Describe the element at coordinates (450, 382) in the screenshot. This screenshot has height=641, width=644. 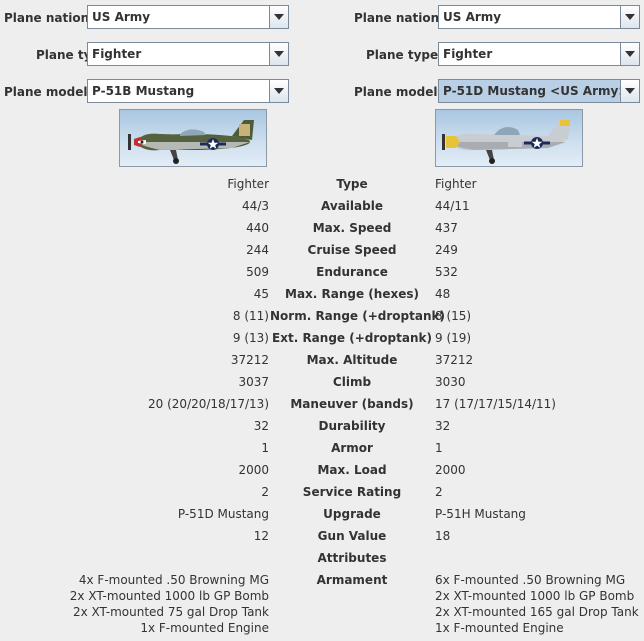
I see `right-stat-value: 3030` at that location.